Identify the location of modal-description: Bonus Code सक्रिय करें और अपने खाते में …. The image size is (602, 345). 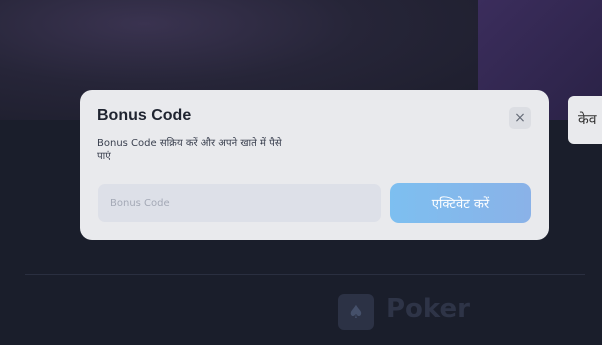
(189, 150).